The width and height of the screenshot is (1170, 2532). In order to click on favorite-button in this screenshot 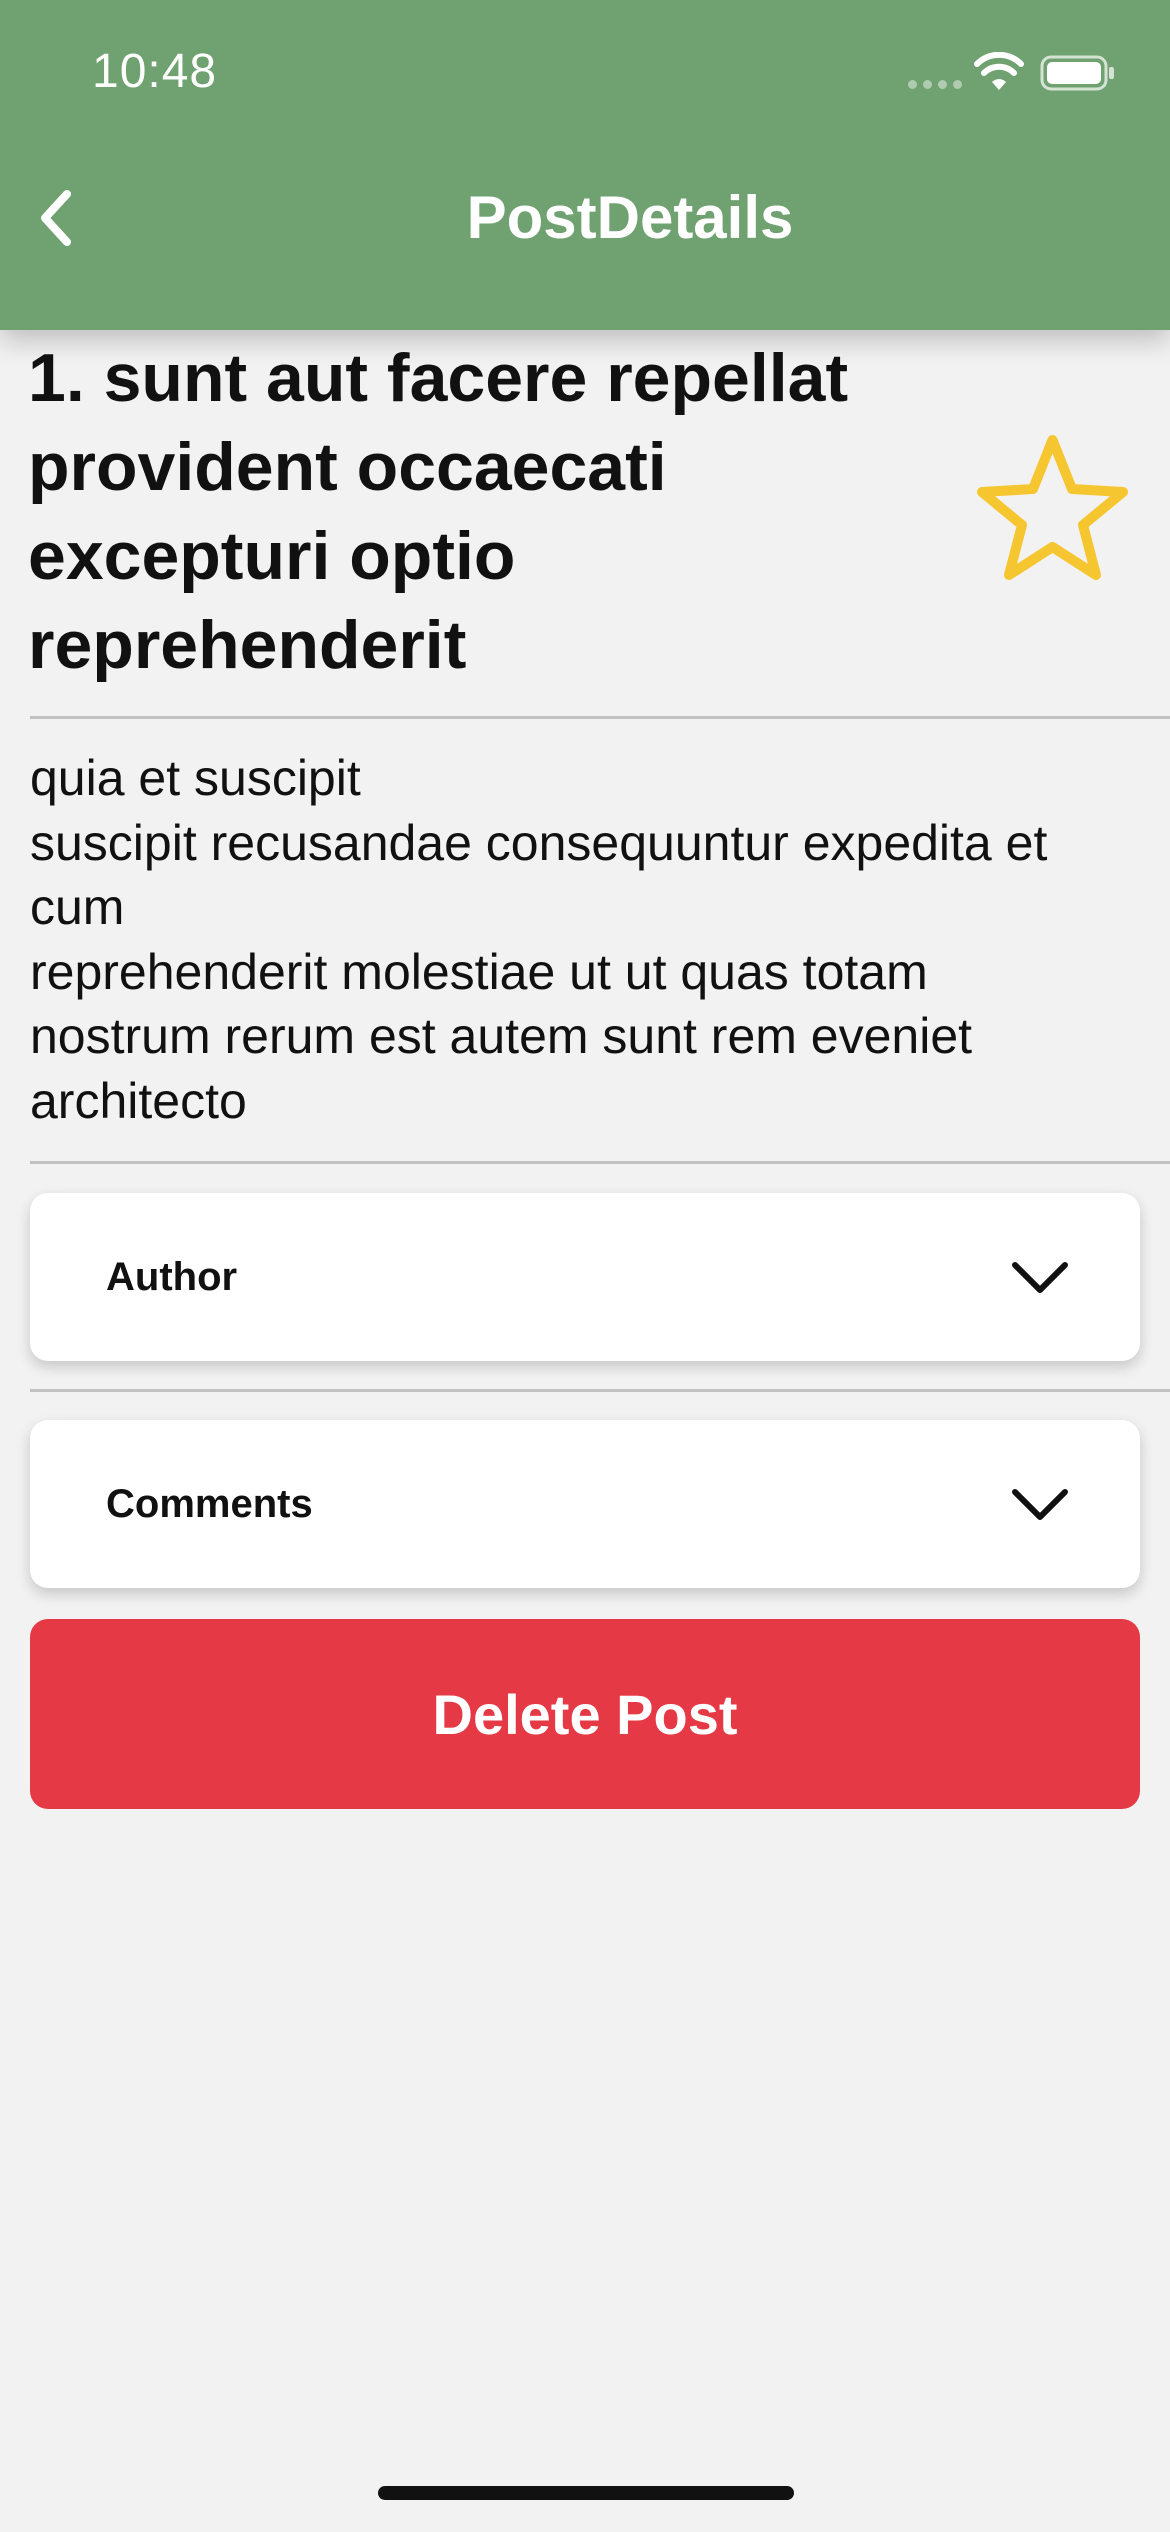, I will do `click(1052, 510)`.